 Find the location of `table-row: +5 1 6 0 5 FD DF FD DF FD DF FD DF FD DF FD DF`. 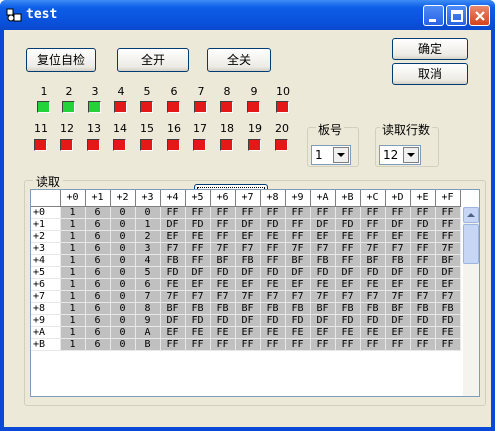

table-row: +5 1 6 0 5 FD DF FD DF FD DF FD DF FD DF FD DF is located at coordinates (246, 272).